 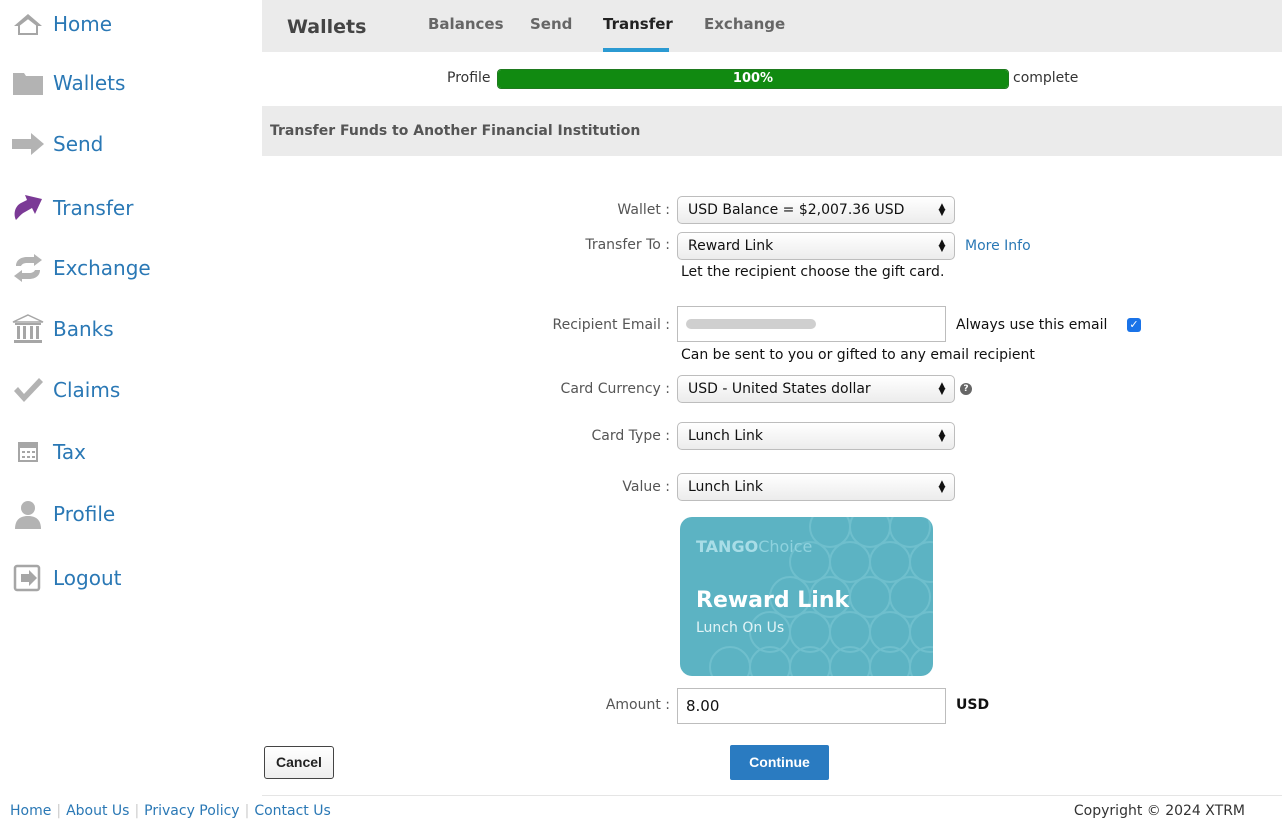 What do you see at coordinates (69, 452) in the screenshot?
I see `sidebar-item-label: Tax` at bounding box center [69, 452].